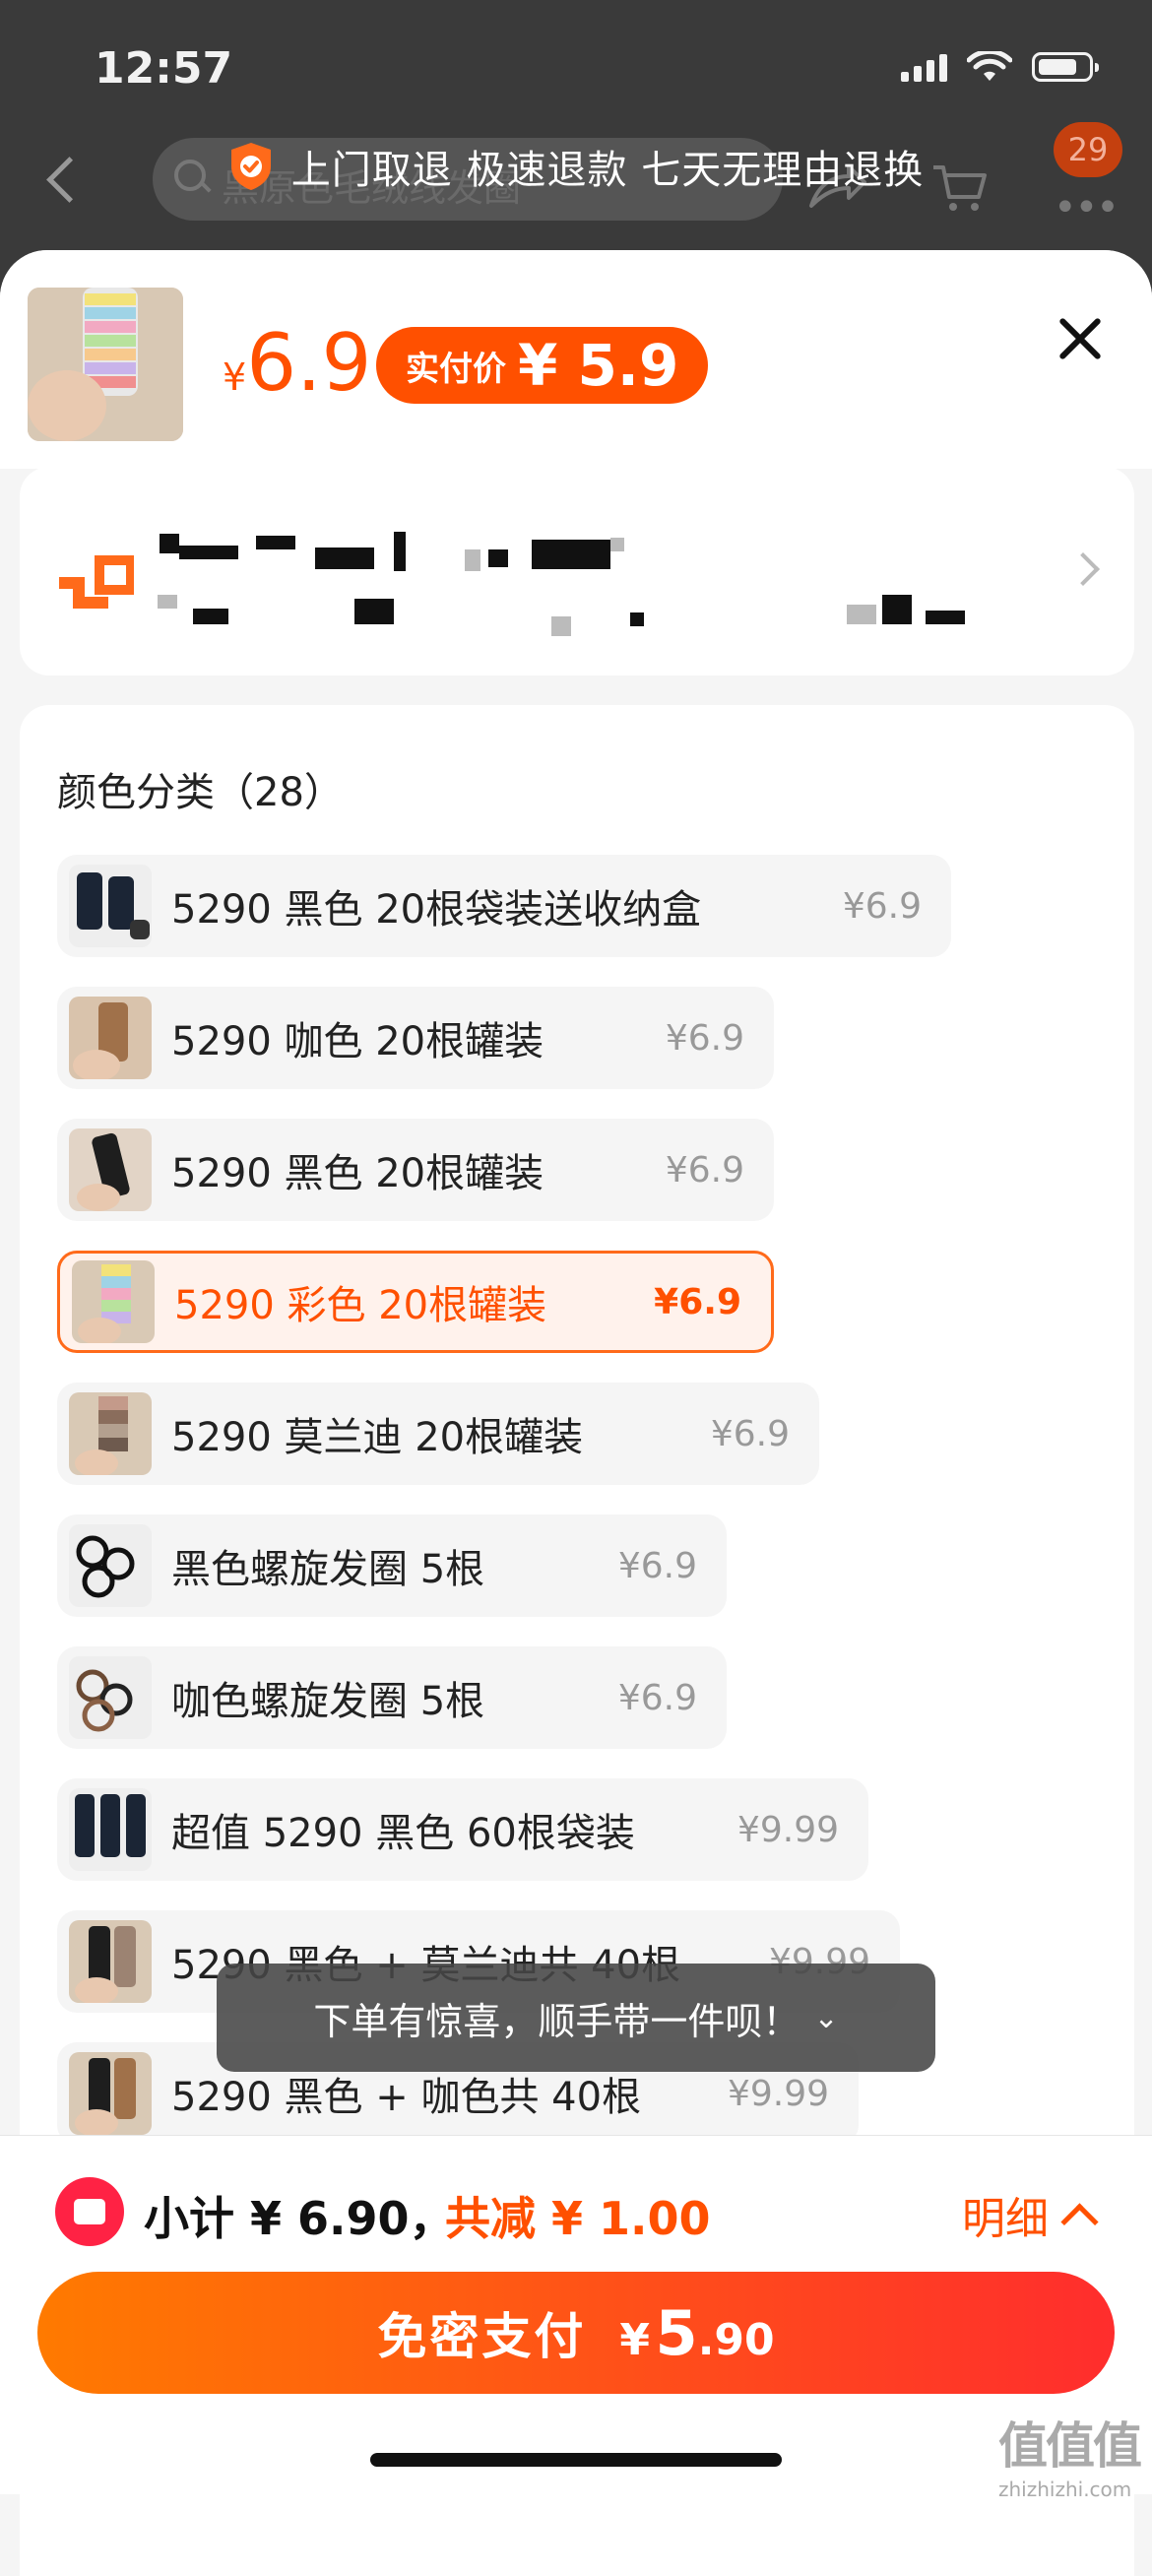 The height and width of the screenshot is (2576, 1152). Describe the element at coordinates (105, 364) in the screenshot. I see `product-thumbnail` at that location.